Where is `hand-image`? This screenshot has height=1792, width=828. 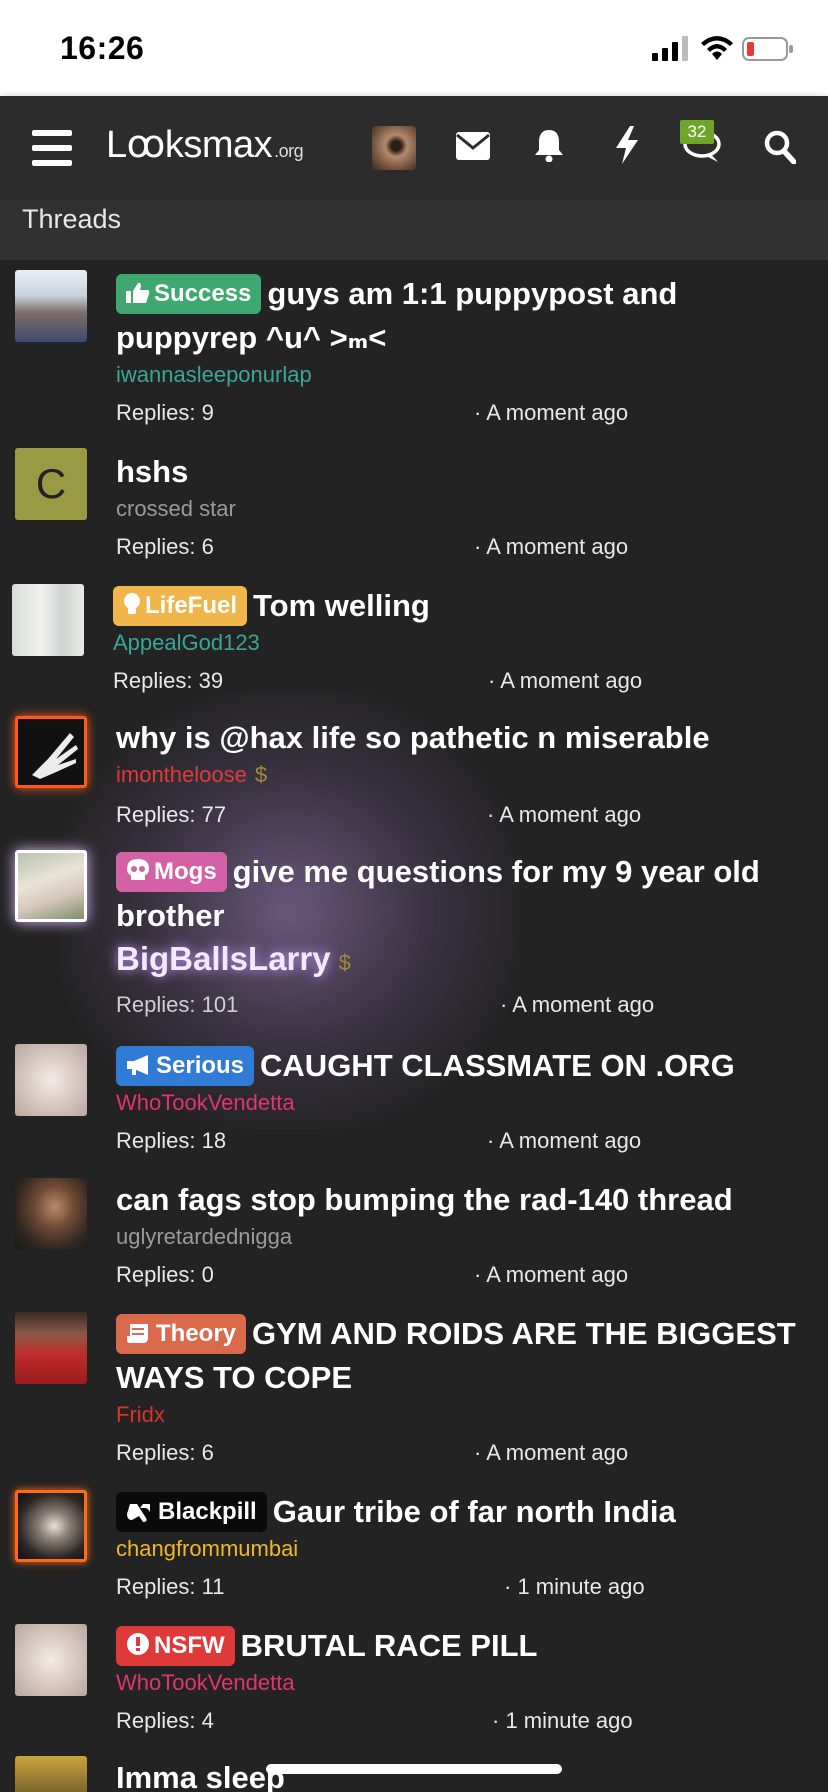
hand-image is located at coordinates (55, 756).